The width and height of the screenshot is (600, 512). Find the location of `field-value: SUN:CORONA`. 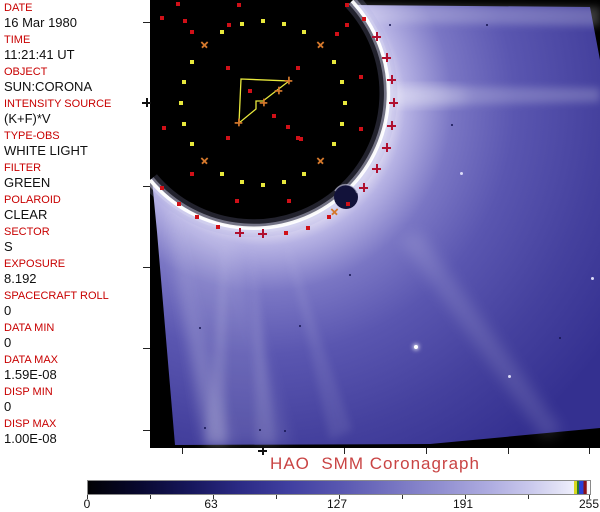

field-value: SUN:CORONA is located at coordinates (48, 86).